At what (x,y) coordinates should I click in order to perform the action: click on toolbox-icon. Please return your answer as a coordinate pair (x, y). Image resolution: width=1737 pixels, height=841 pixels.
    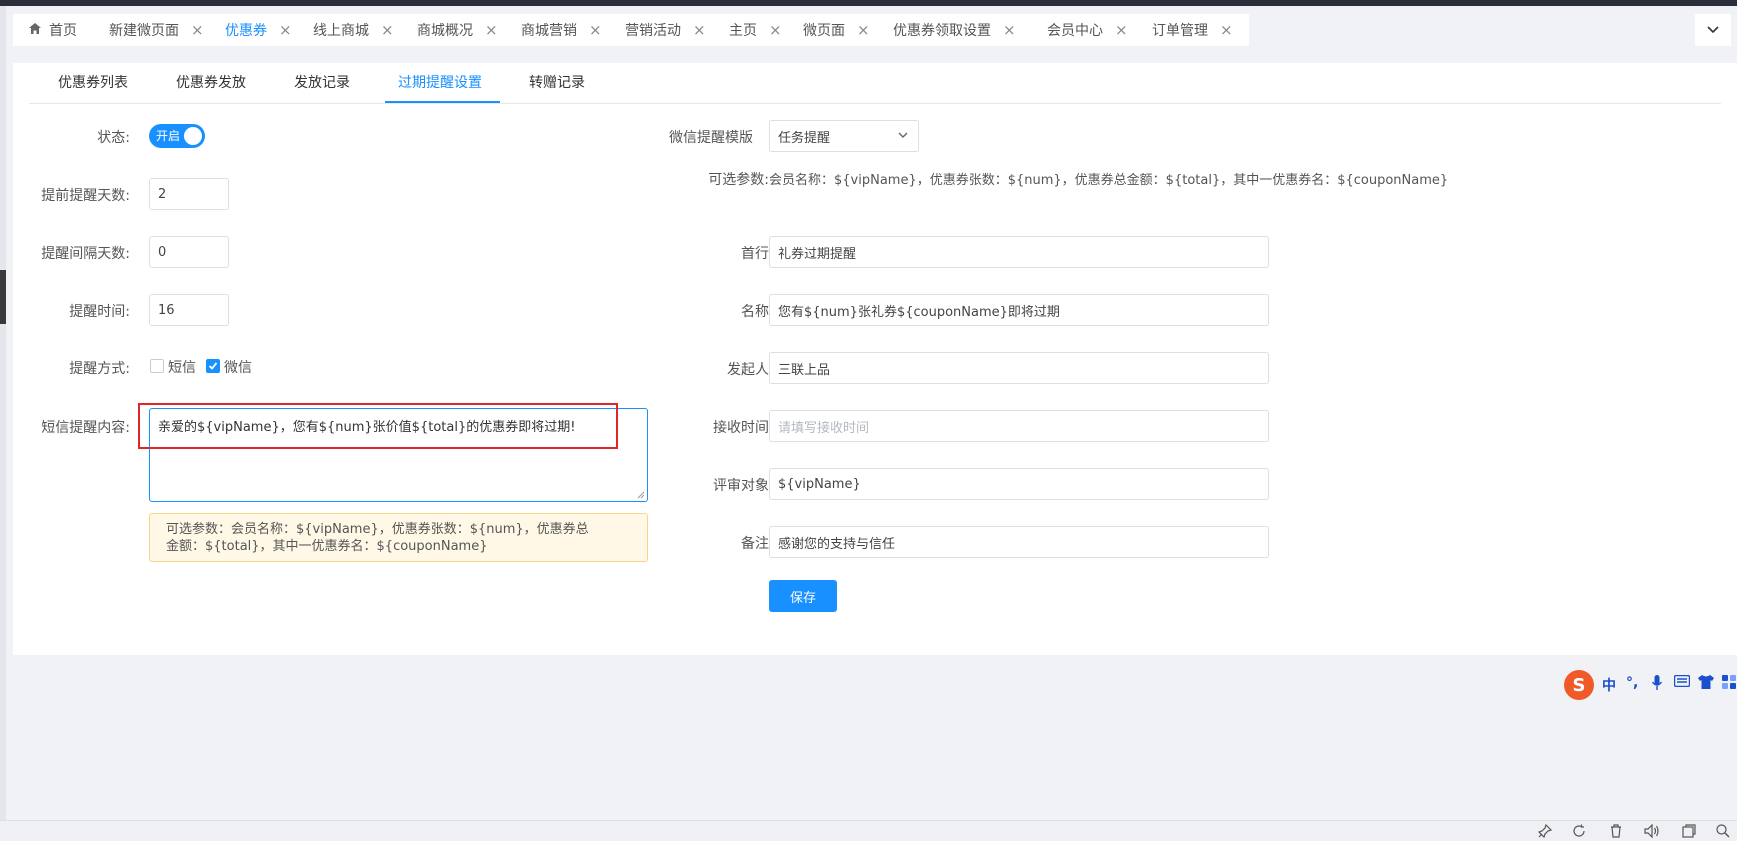
    Looking at the image, I should click on (1729, 684).